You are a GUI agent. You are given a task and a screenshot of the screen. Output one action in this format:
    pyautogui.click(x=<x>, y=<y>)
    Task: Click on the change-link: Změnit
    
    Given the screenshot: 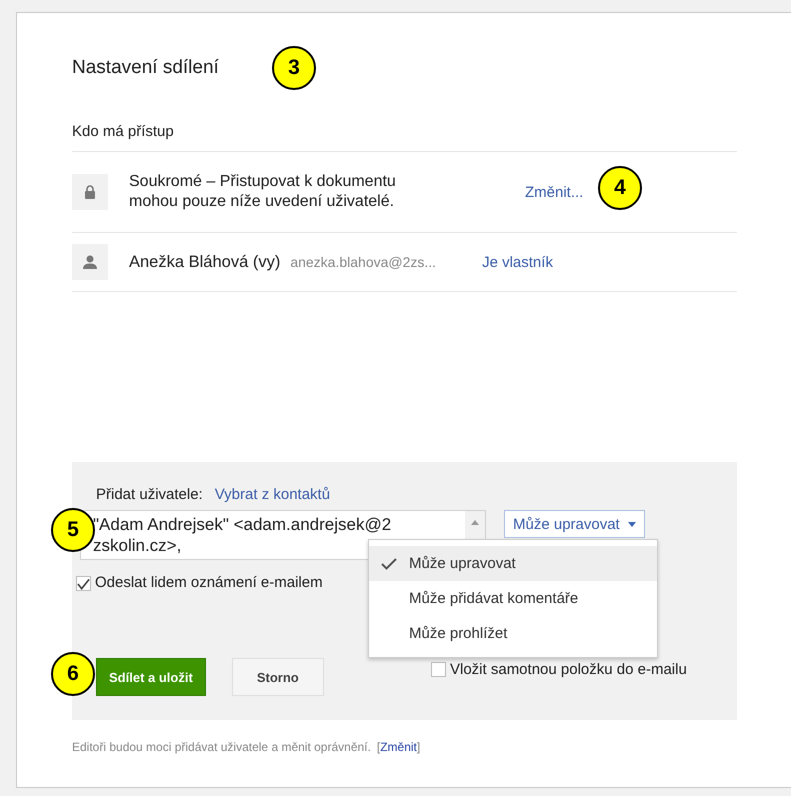 What is the action you would take?
    pyautogui.click(x=398, y=747)
    